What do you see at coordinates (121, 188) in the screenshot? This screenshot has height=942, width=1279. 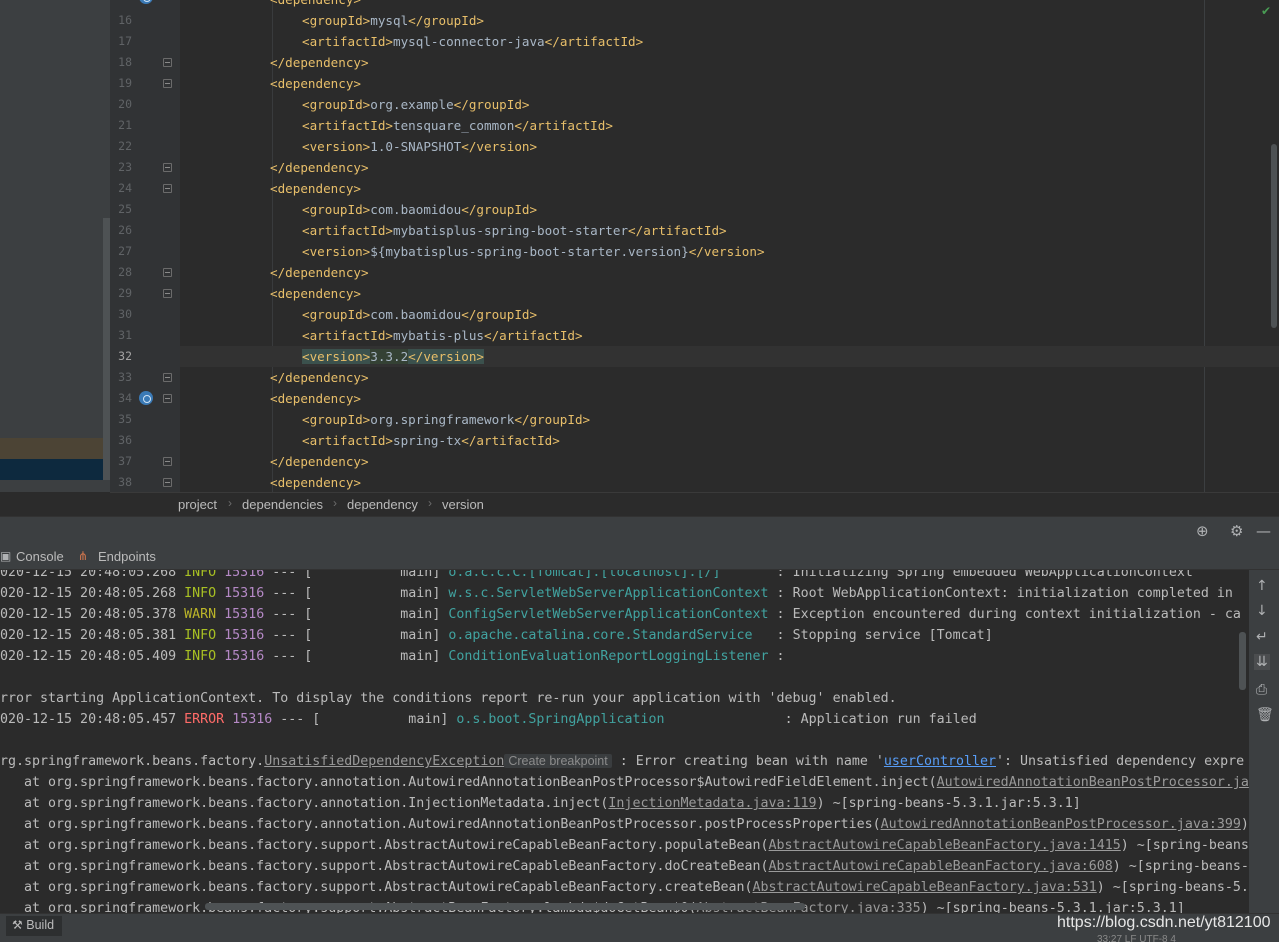 I see `line-number: 24` at bounding box center [121, 188].